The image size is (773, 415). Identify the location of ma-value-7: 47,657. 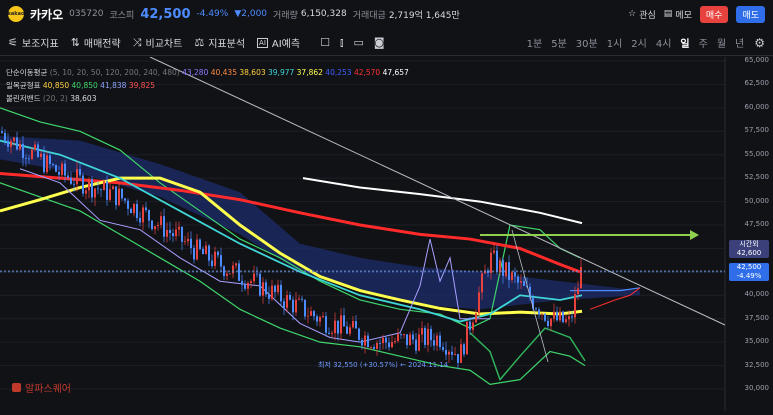
(395, 72).